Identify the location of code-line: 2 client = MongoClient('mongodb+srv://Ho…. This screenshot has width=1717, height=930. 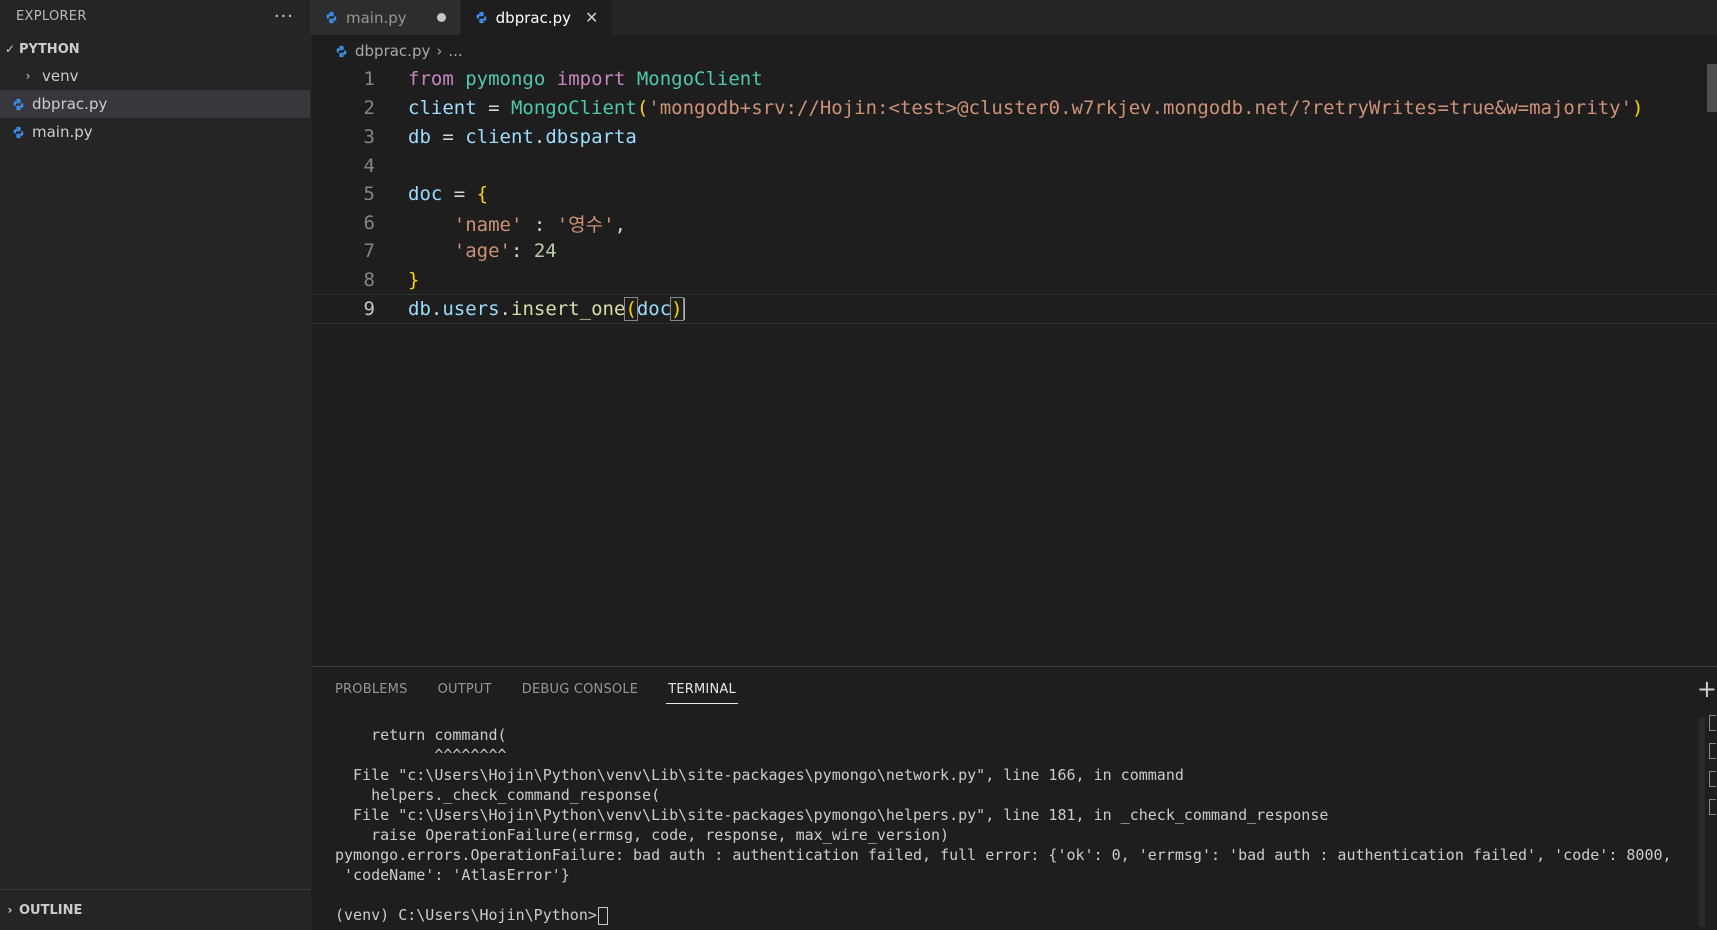
(1014, 108).